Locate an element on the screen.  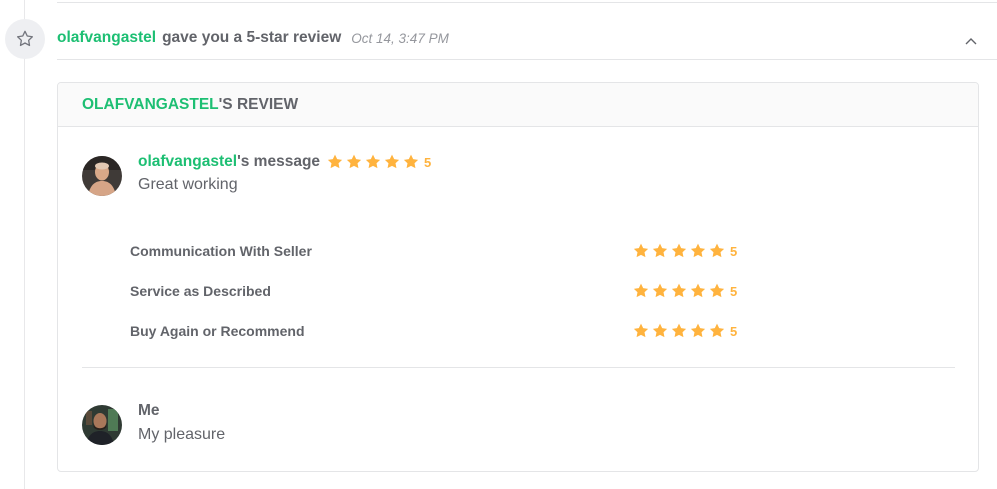
overall-stars is located at coordinates (373, 162).